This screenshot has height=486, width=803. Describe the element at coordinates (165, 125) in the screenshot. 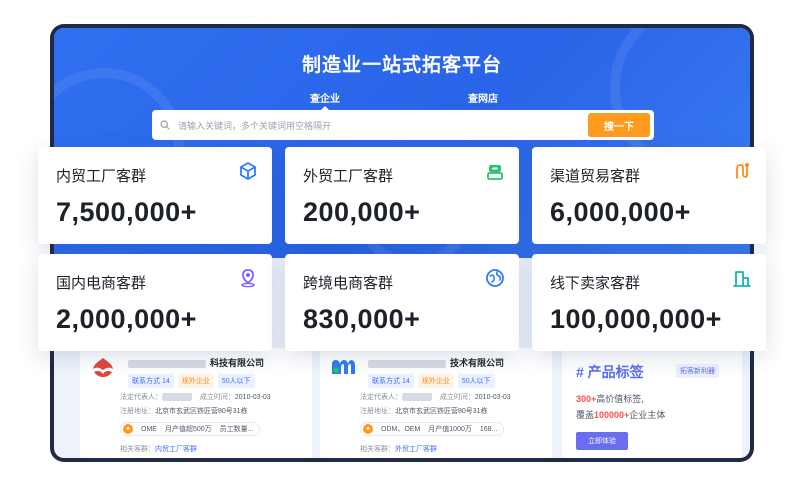

I see `search-icon` at that location.